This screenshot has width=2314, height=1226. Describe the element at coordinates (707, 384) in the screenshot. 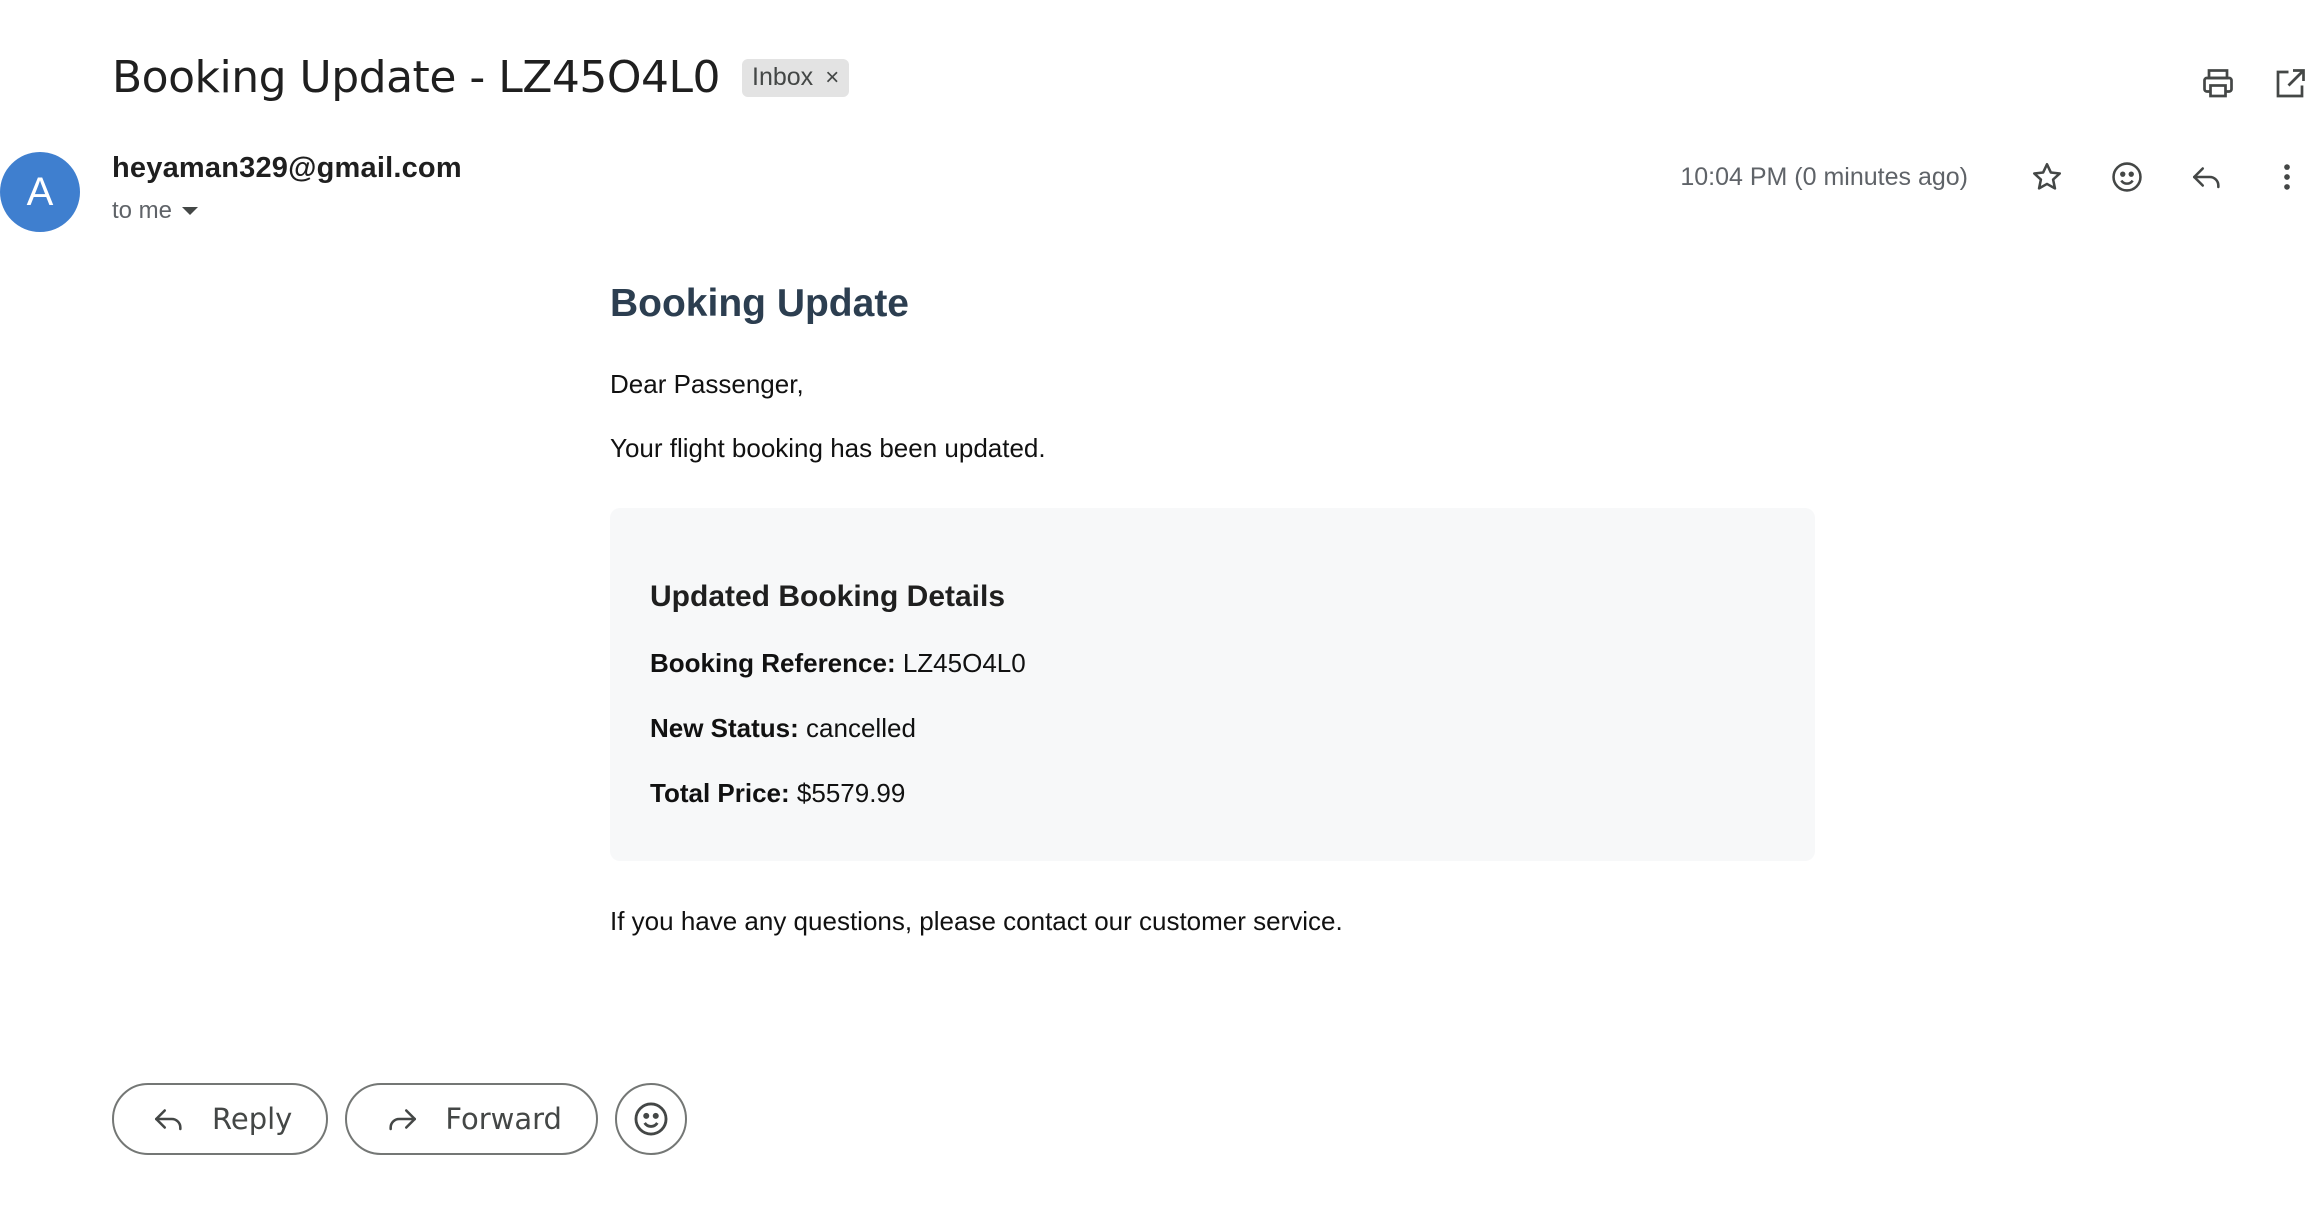

I see `greeting-text: Dear Passenger,` at that location.